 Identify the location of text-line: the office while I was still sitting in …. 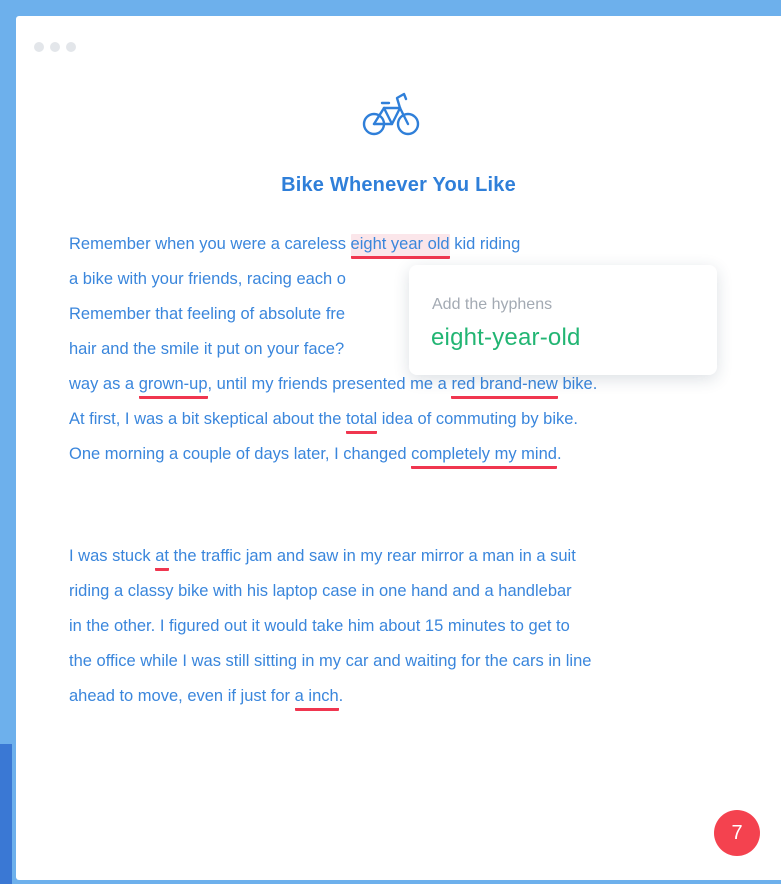
(330, 661).